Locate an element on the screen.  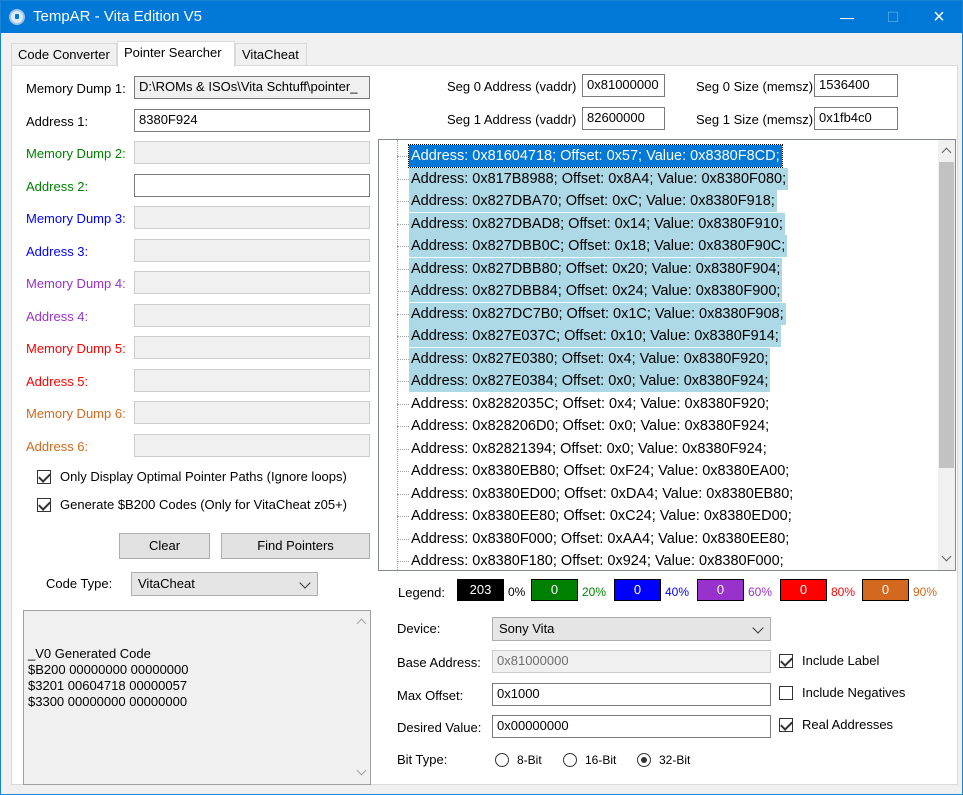
memory-dump-2-input is located at coordinates (252, 152).